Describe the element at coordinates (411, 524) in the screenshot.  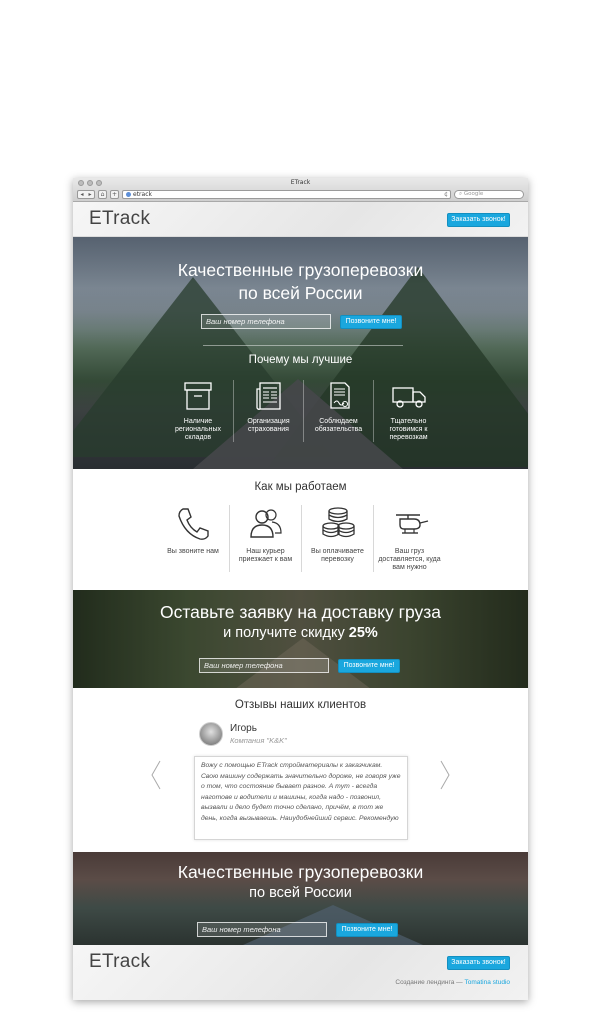
I see `helicopter-icon` at that location.